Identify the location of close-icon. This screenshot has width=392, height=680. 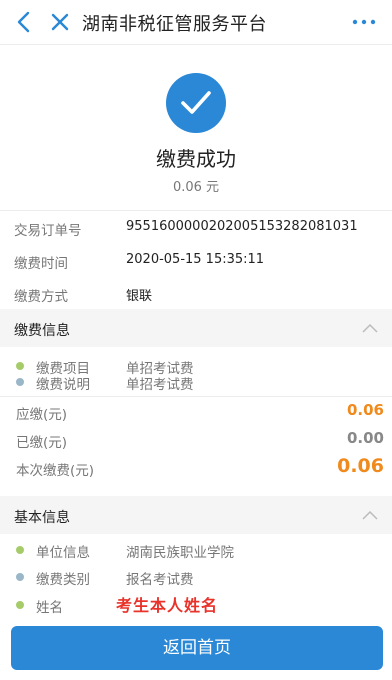
(60, 22).